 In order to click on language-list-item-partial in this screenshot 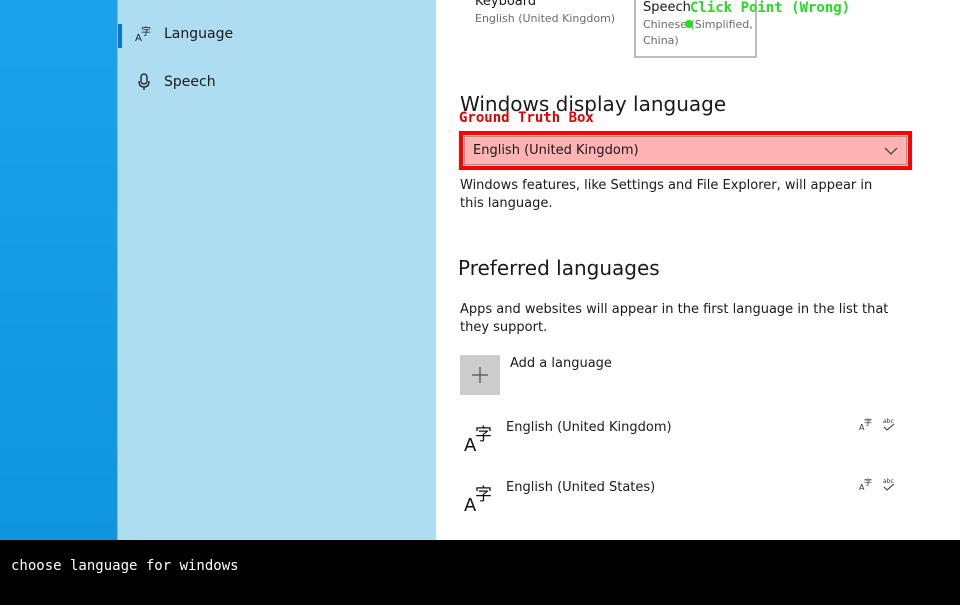, I will do `click(695, 536)`.